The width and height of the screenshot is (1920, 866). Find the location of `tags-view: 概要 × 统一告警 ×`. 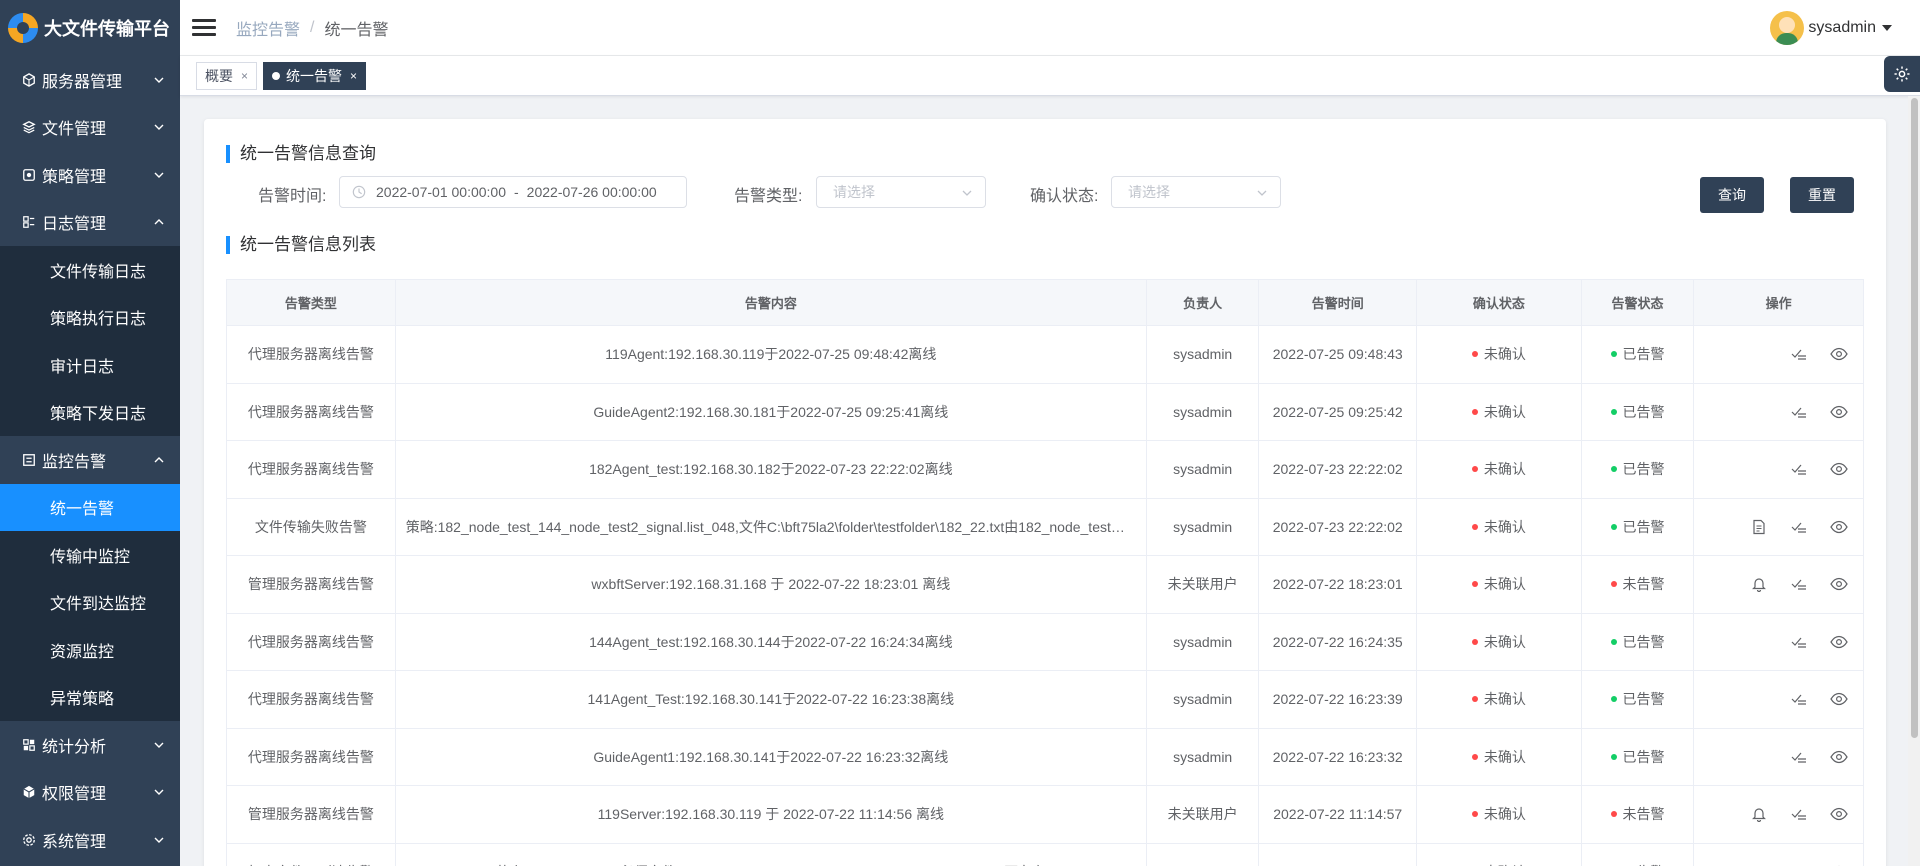

tags-view: 概要 × 统一告警 × is located at coordinates (1050, 76).